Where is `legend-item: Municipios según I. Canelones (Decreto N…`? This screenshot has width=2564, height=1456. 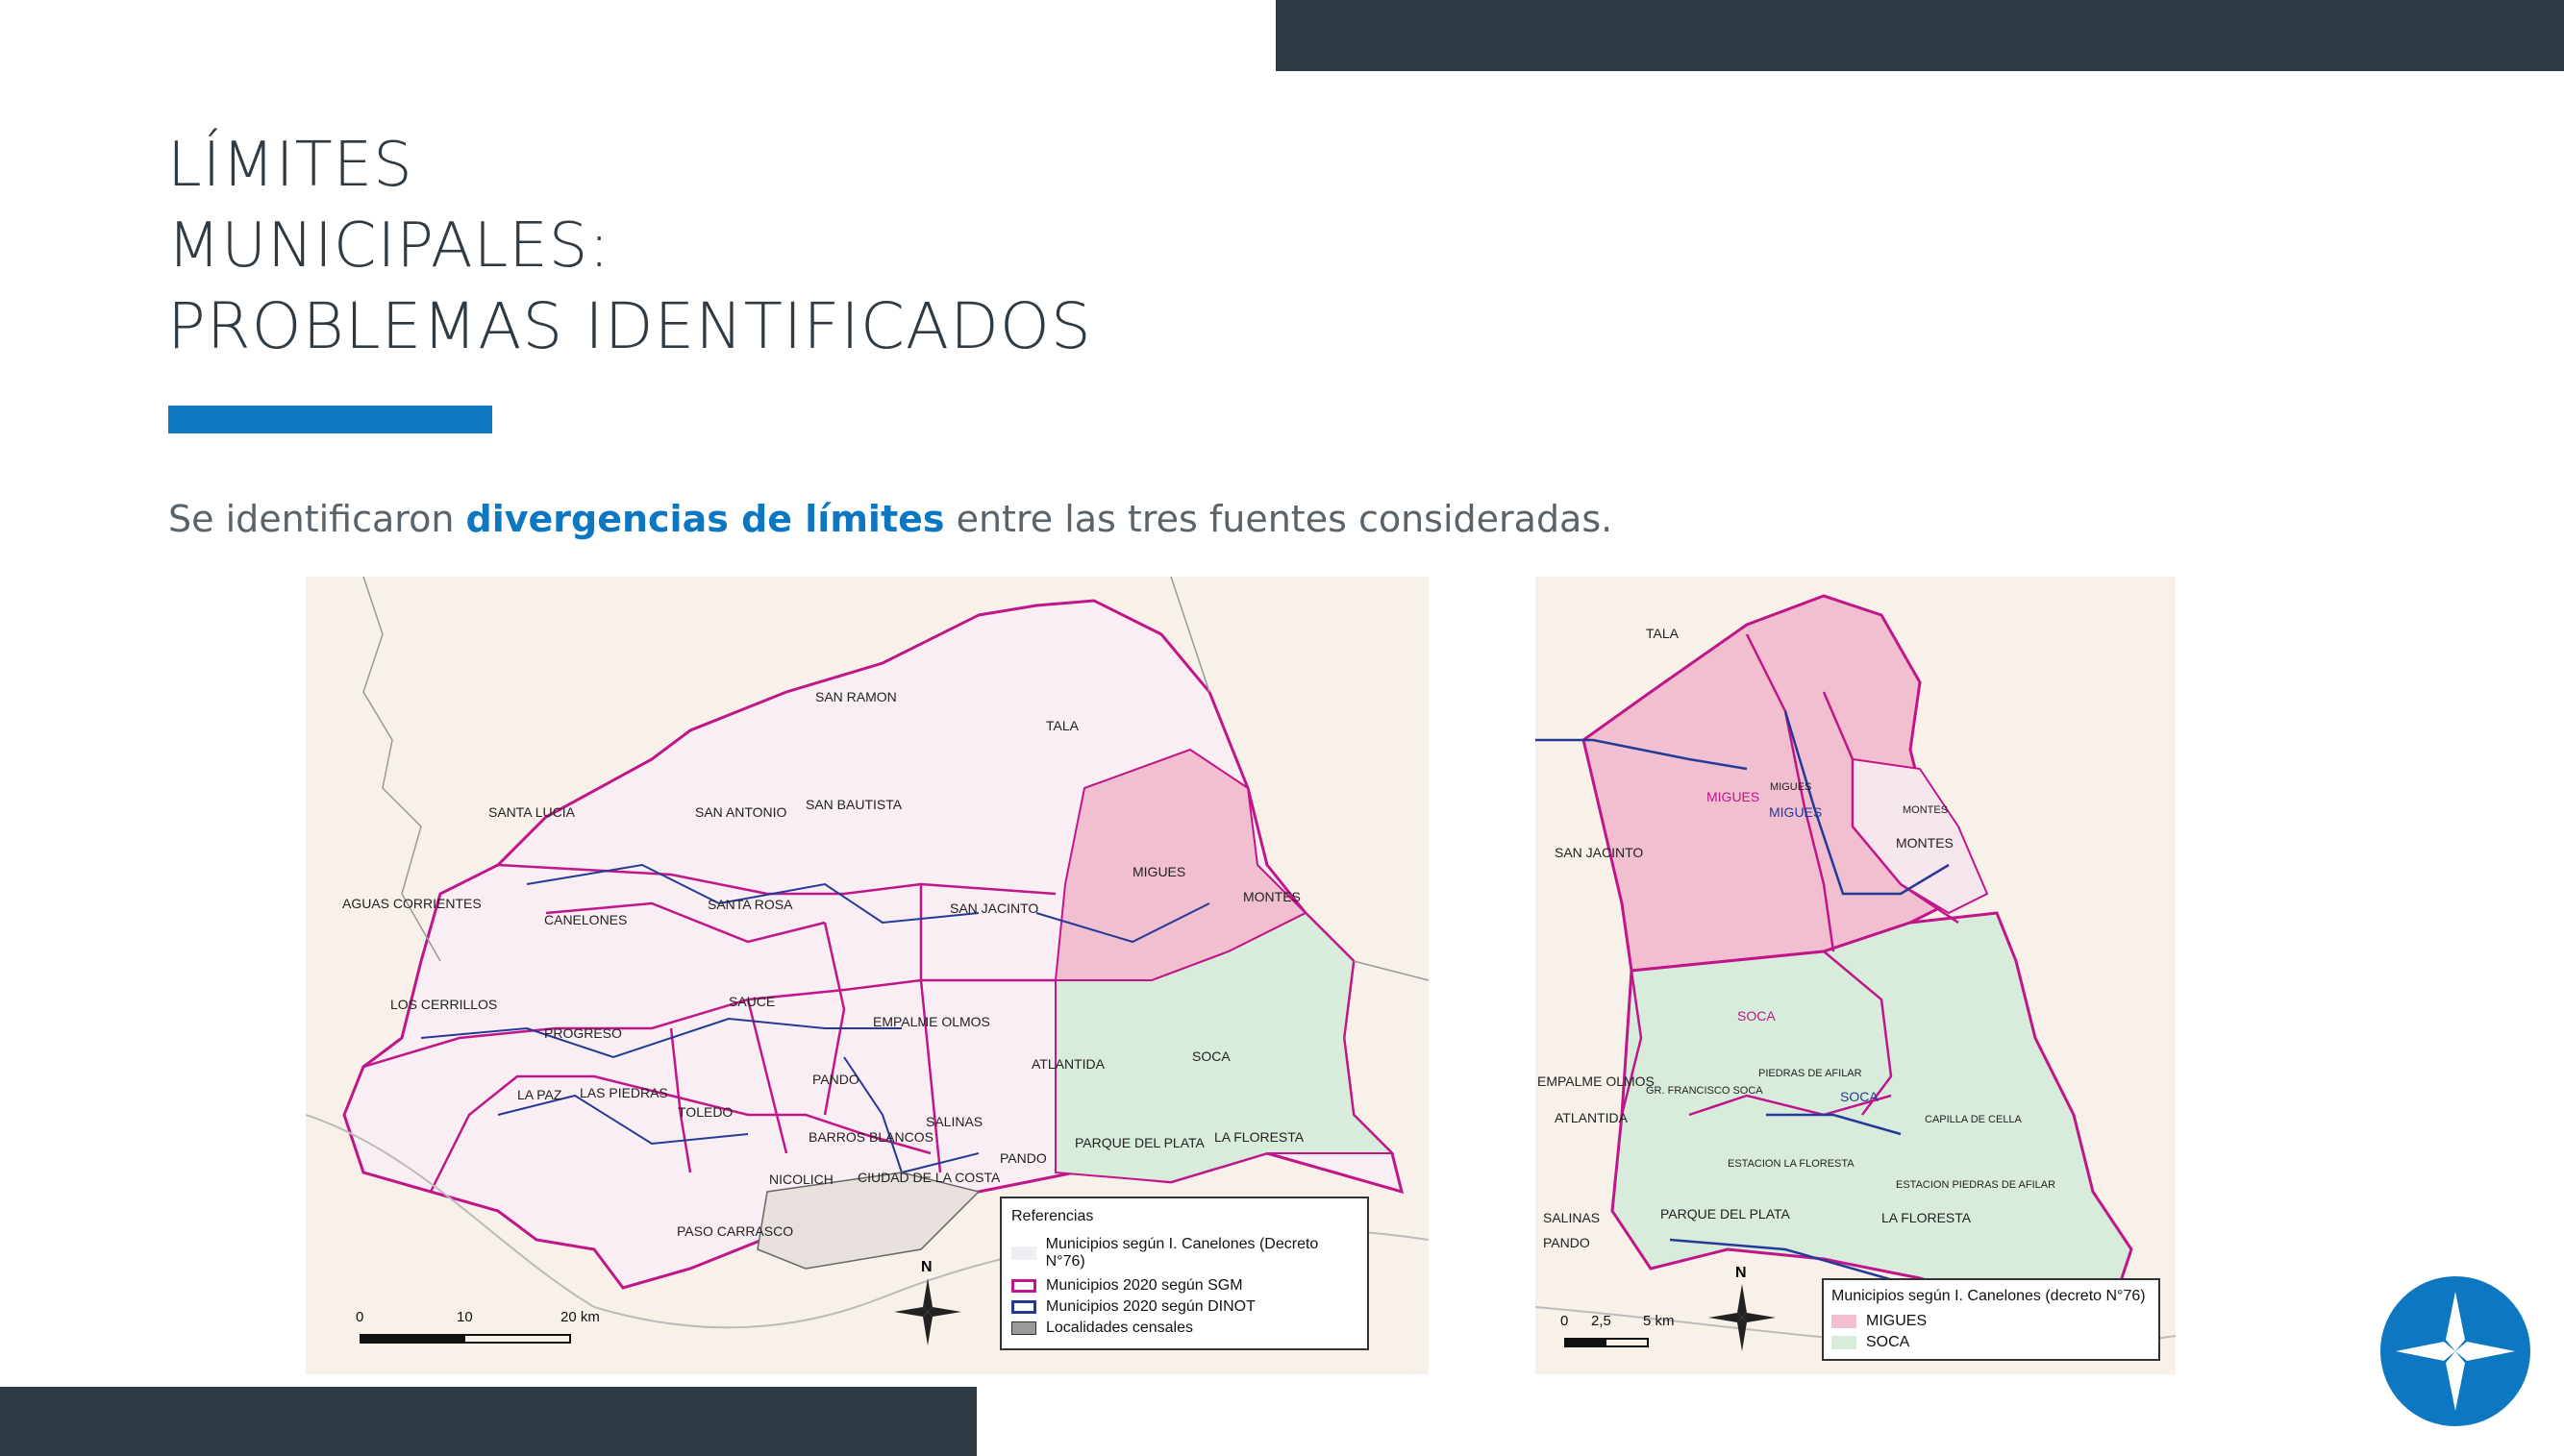
legend-item: Municipios según I. Canelones (Decreto N… is located at coordinates (1184, 1253).